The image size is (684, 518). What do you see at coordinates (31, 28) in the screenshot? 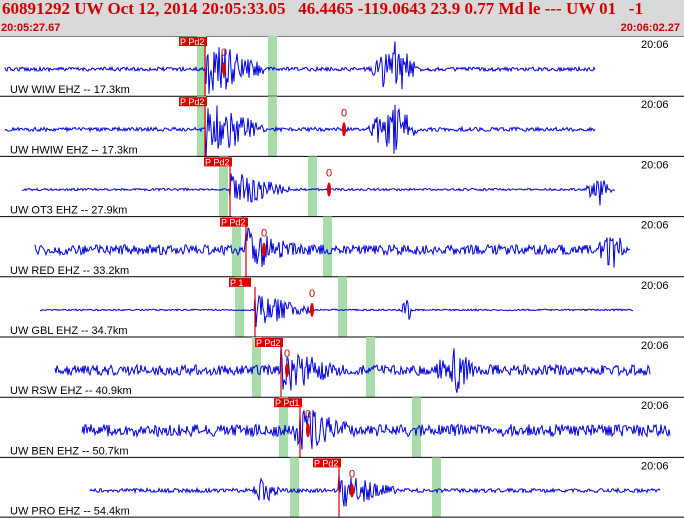
I see `start-time: 20:05:27.67` at bounding box center [31, 28].